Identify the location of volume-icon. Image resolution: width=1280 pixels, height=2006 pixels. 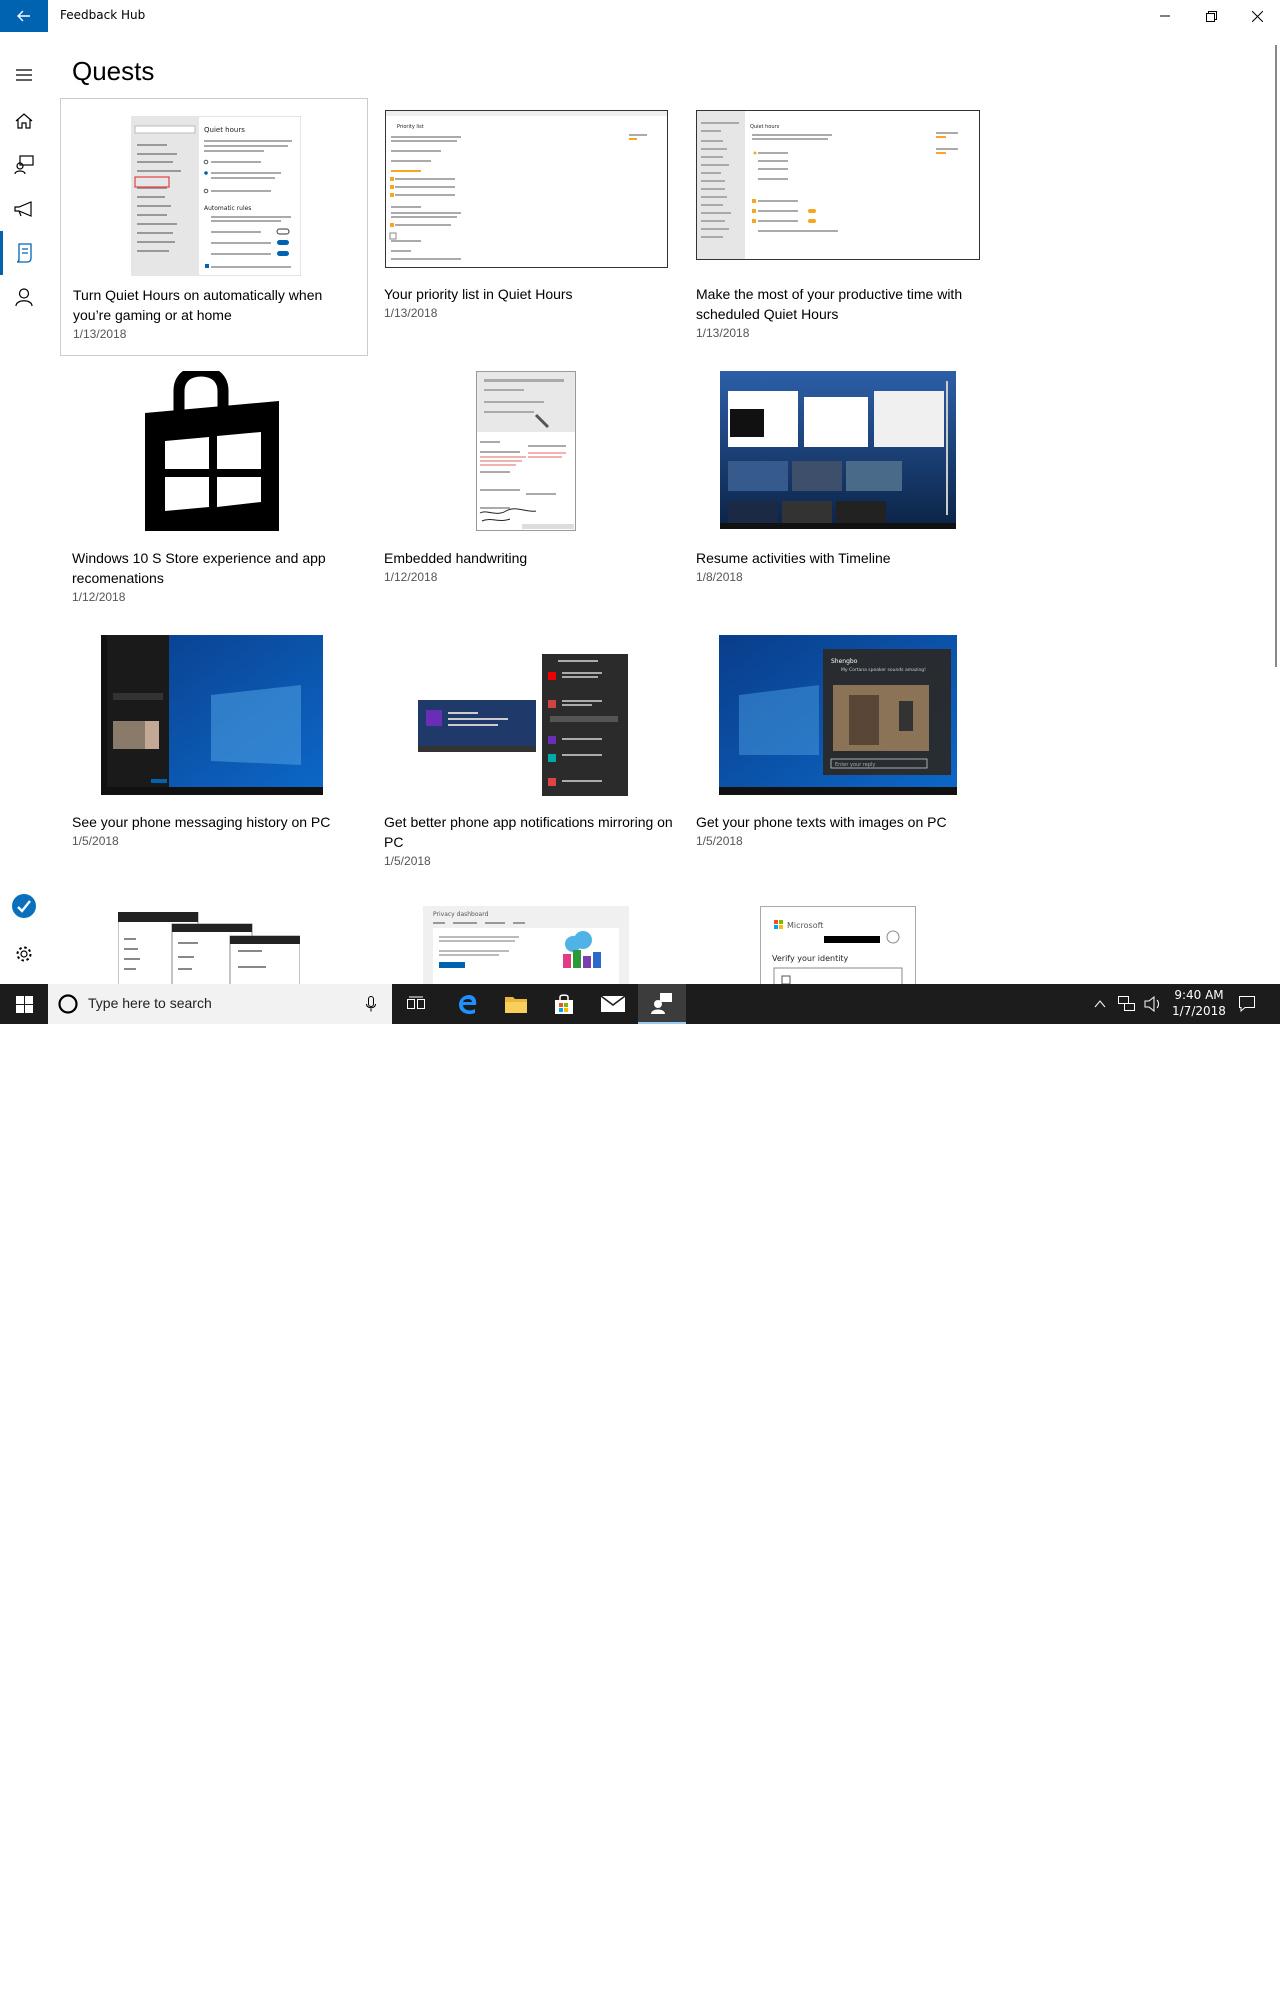
(1151, 1004).